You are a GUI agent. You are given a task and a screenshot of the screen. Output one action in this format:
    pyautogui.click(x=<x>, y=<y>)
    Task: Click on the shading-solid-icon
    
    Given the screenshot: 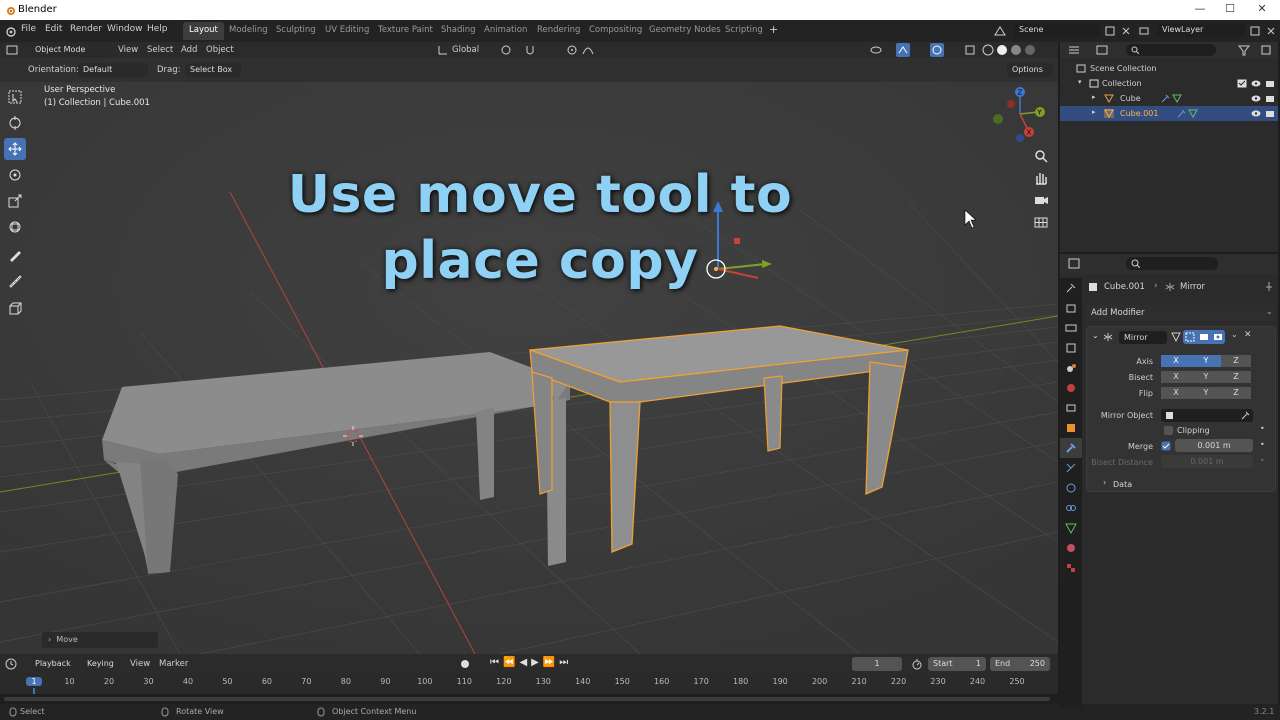 What is the action you would take?
    pyautogui.click(x=1002, y=50)
    